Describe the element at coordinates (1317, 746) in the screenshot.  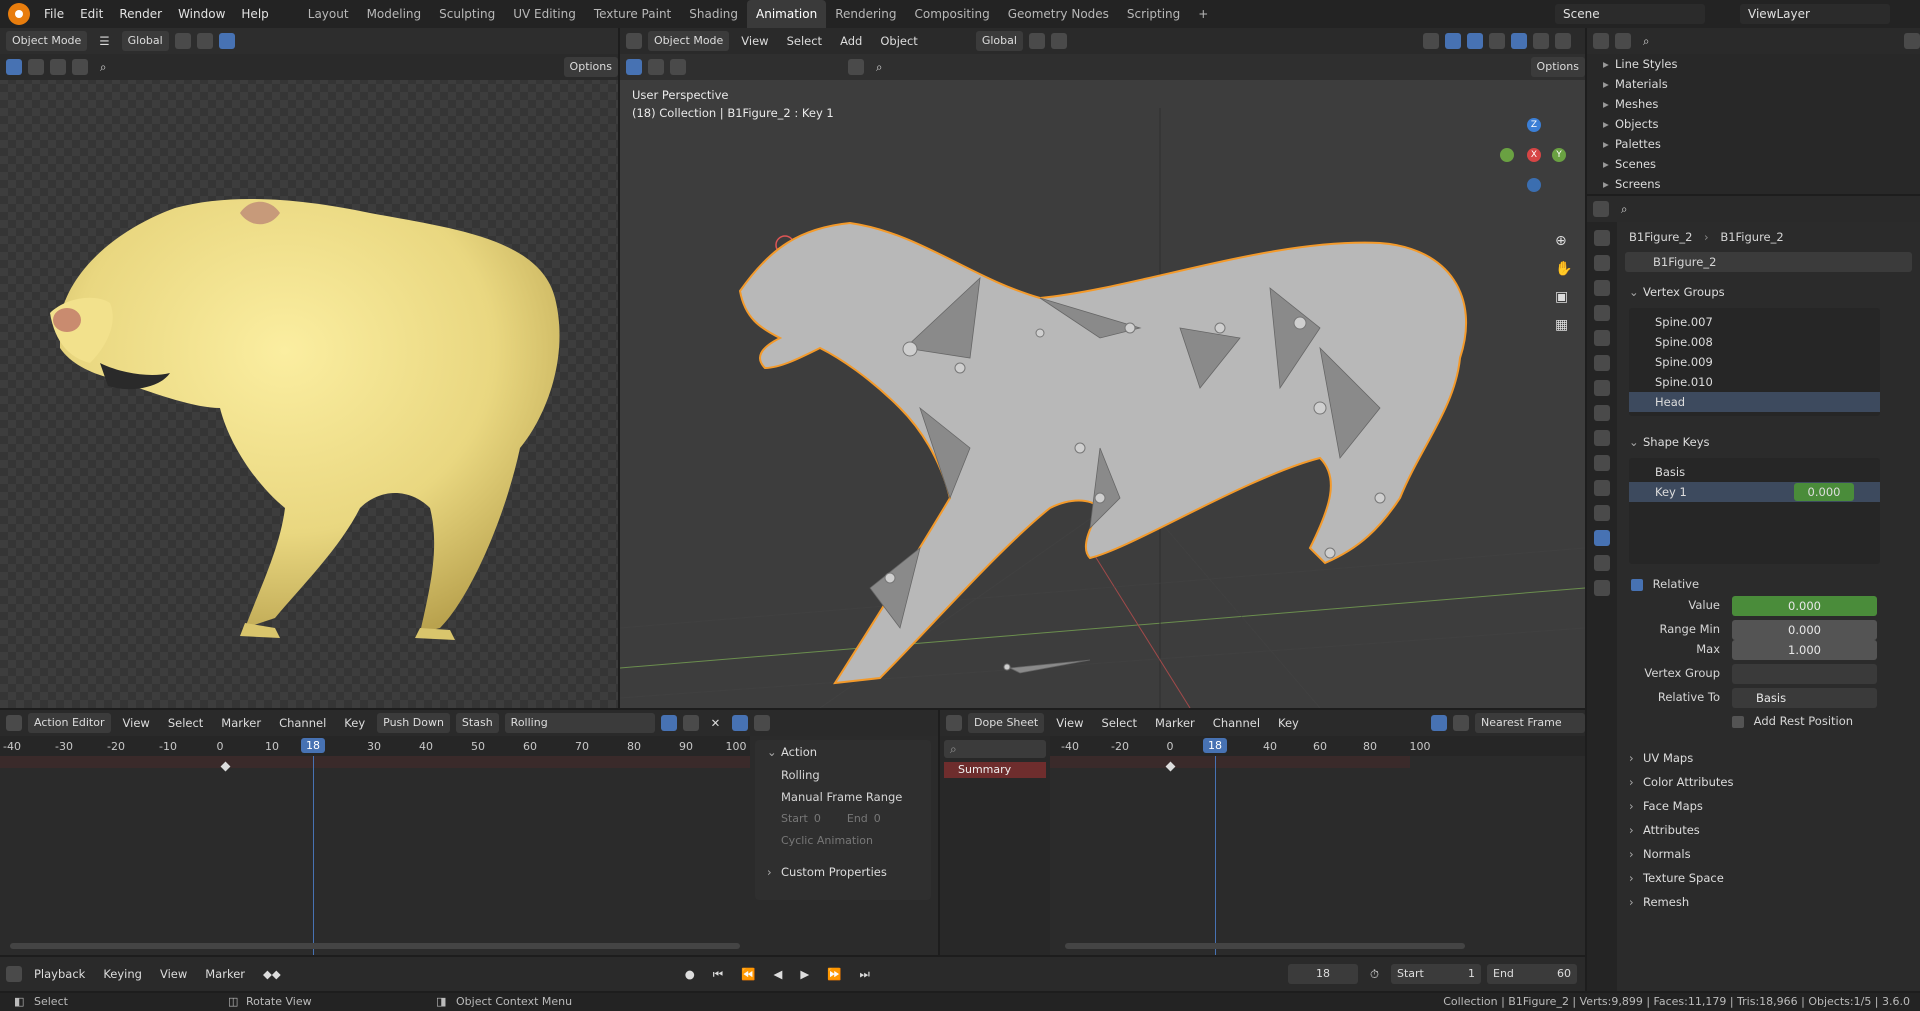
I see `dope-sheet-ruler: -40 -20 0 40 60 80 100 18` at that location.